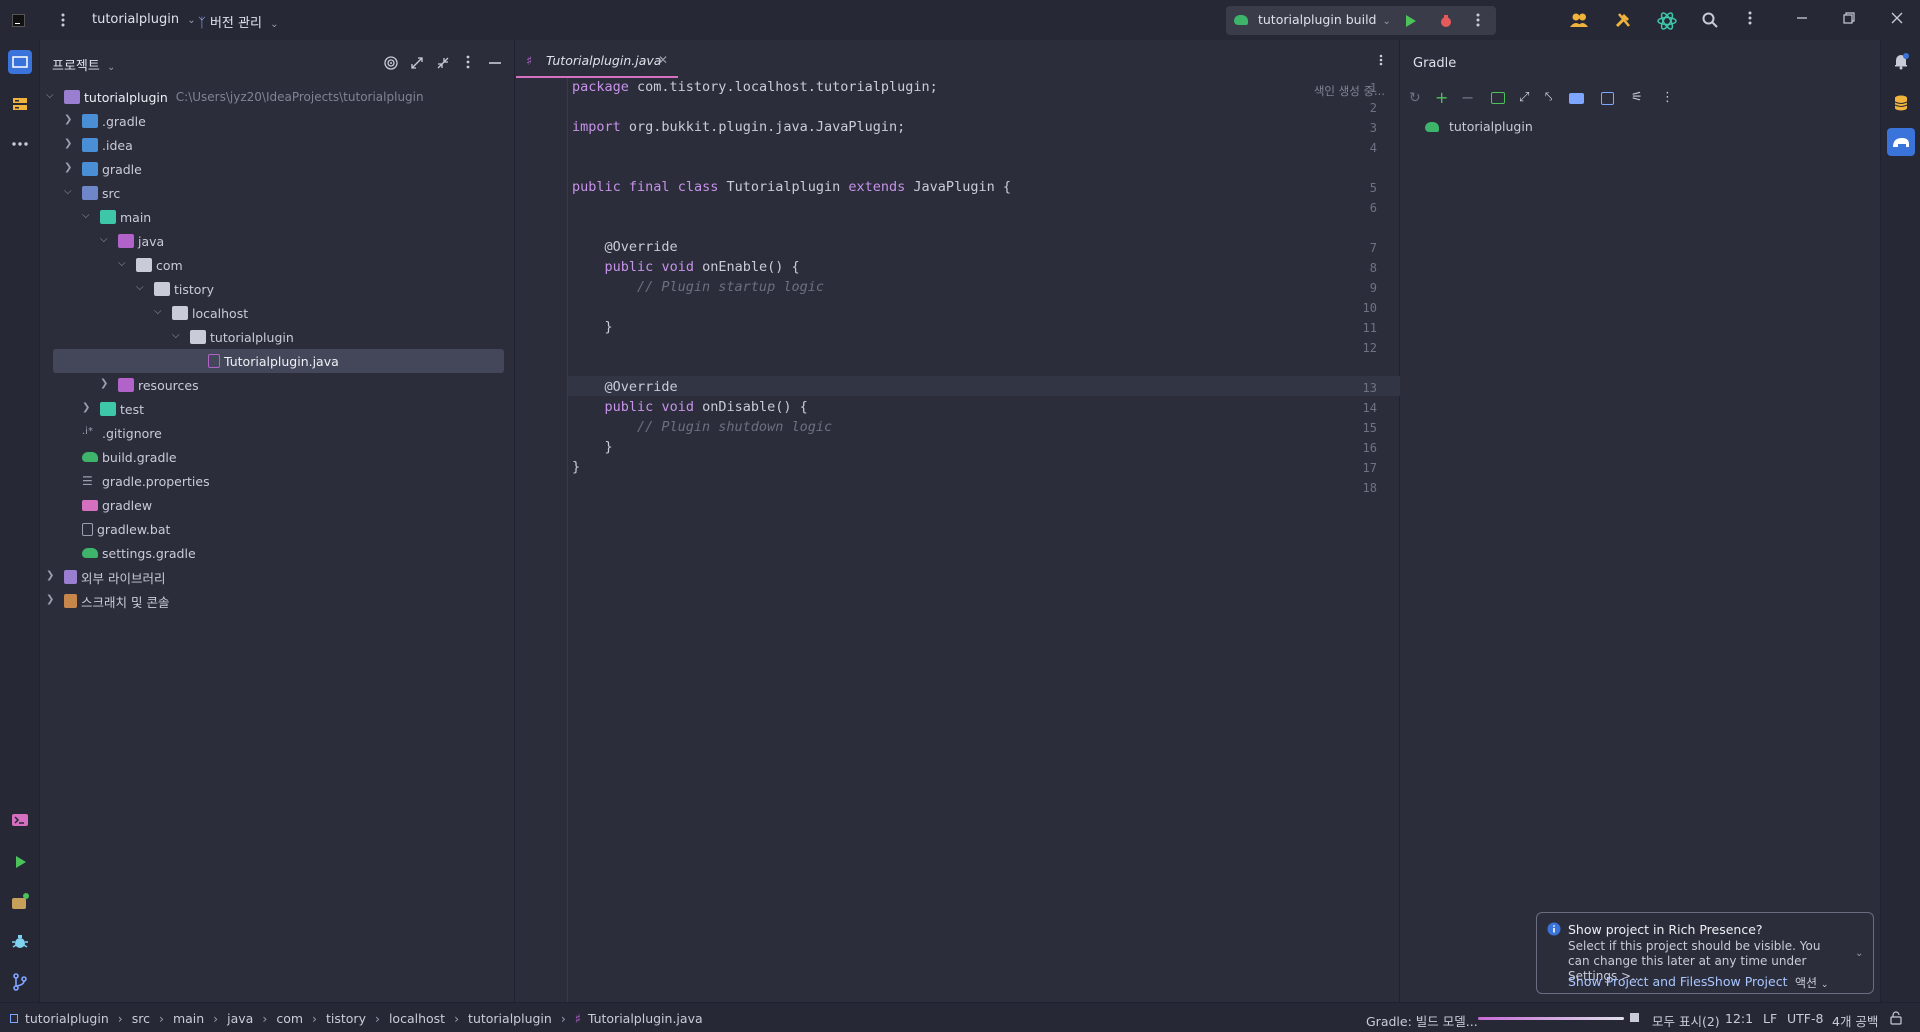  What do you see at coordinates (468, 62) in the screenshot?
I see `options-icon` at bounding box center [468, 62].